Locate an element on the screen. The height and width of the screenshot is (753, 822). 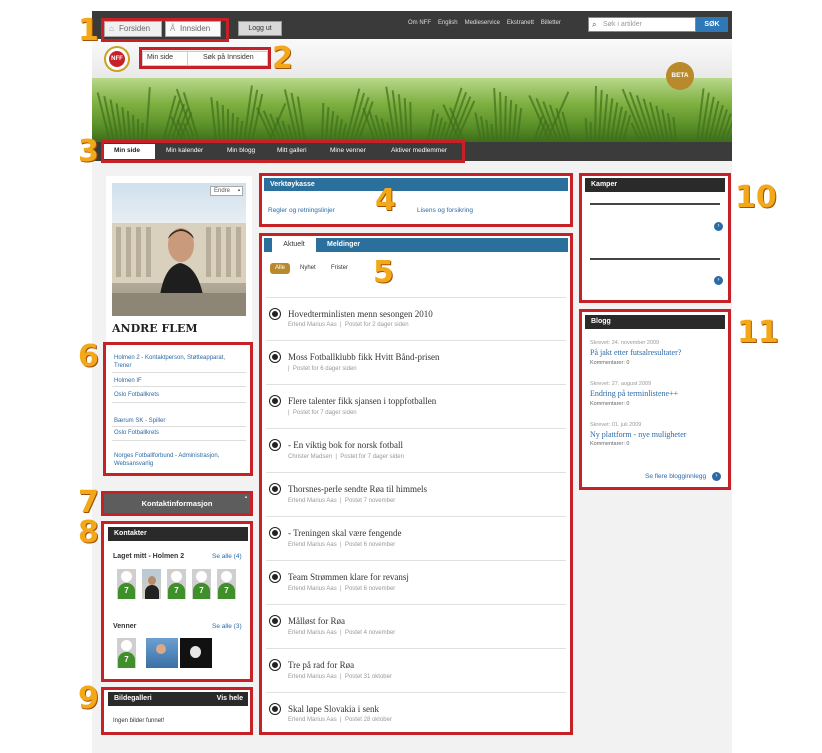
callout-10: 10 is located at coordinates (756, 197).